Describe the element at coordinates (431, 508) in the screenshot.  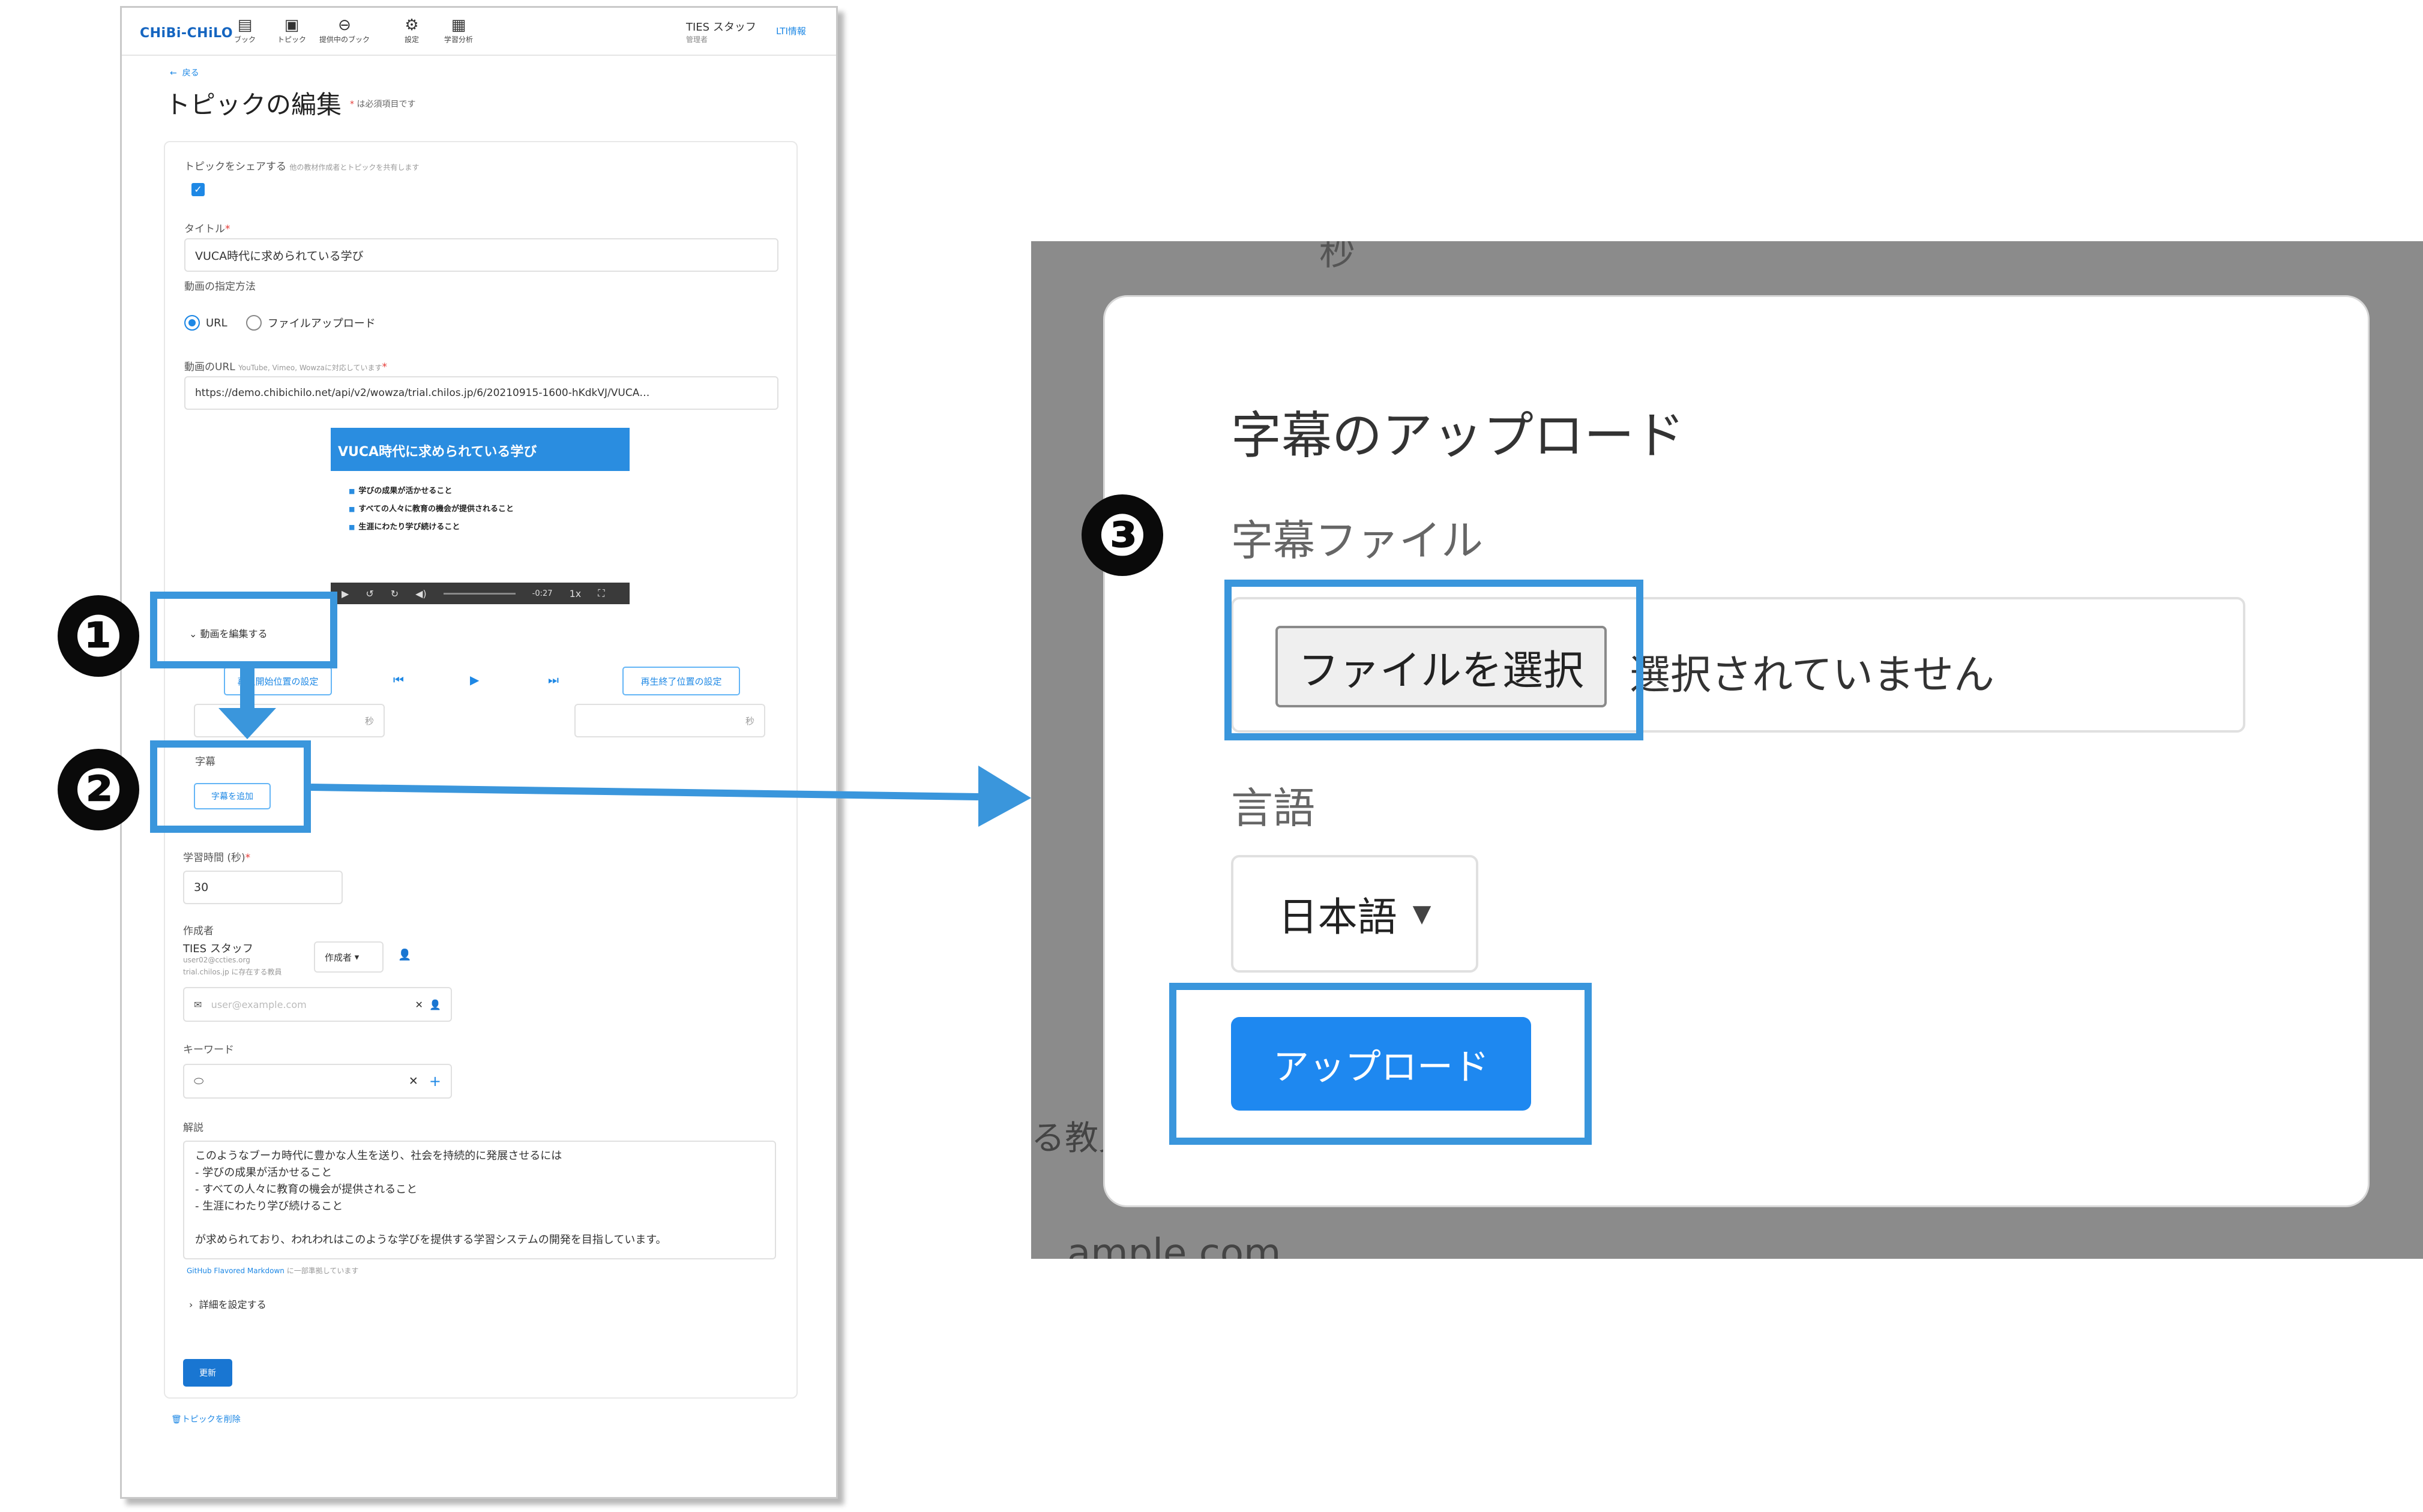
I see `video-bullet: すべての人々に教育の機会が提供されること` at that location.